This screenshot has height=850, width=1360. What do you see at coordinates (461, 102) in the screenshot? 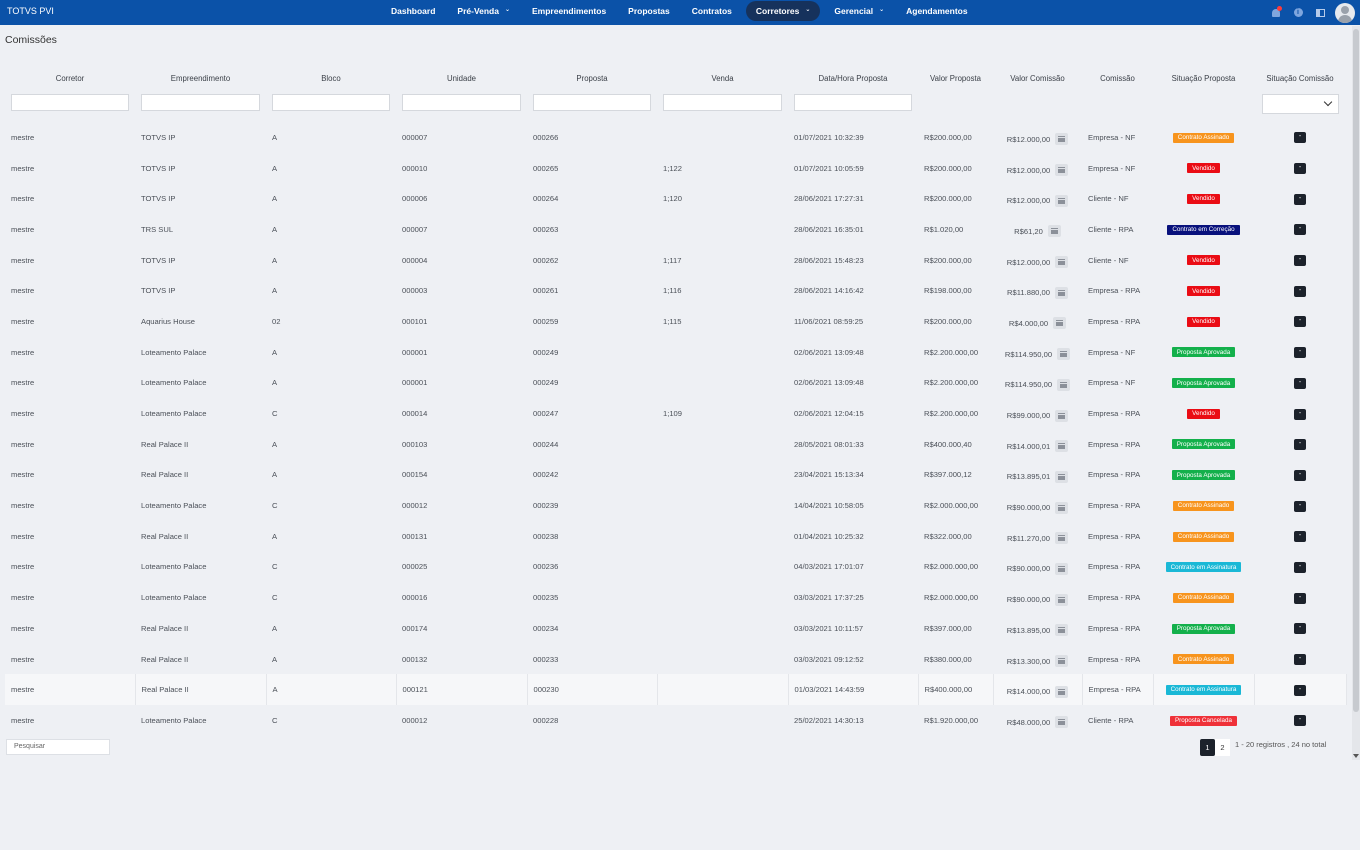
I see `filter-unidade-input` at bounding box center [461, 102].